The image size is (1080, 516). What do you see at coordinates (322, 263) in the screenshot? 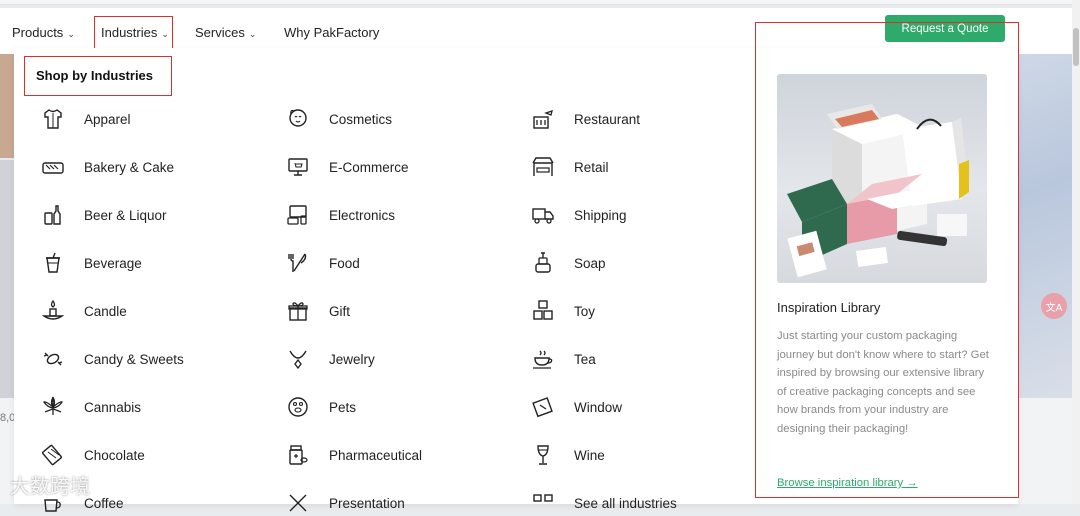
I see `industry-item: Food` at bounding box center [322, 263].